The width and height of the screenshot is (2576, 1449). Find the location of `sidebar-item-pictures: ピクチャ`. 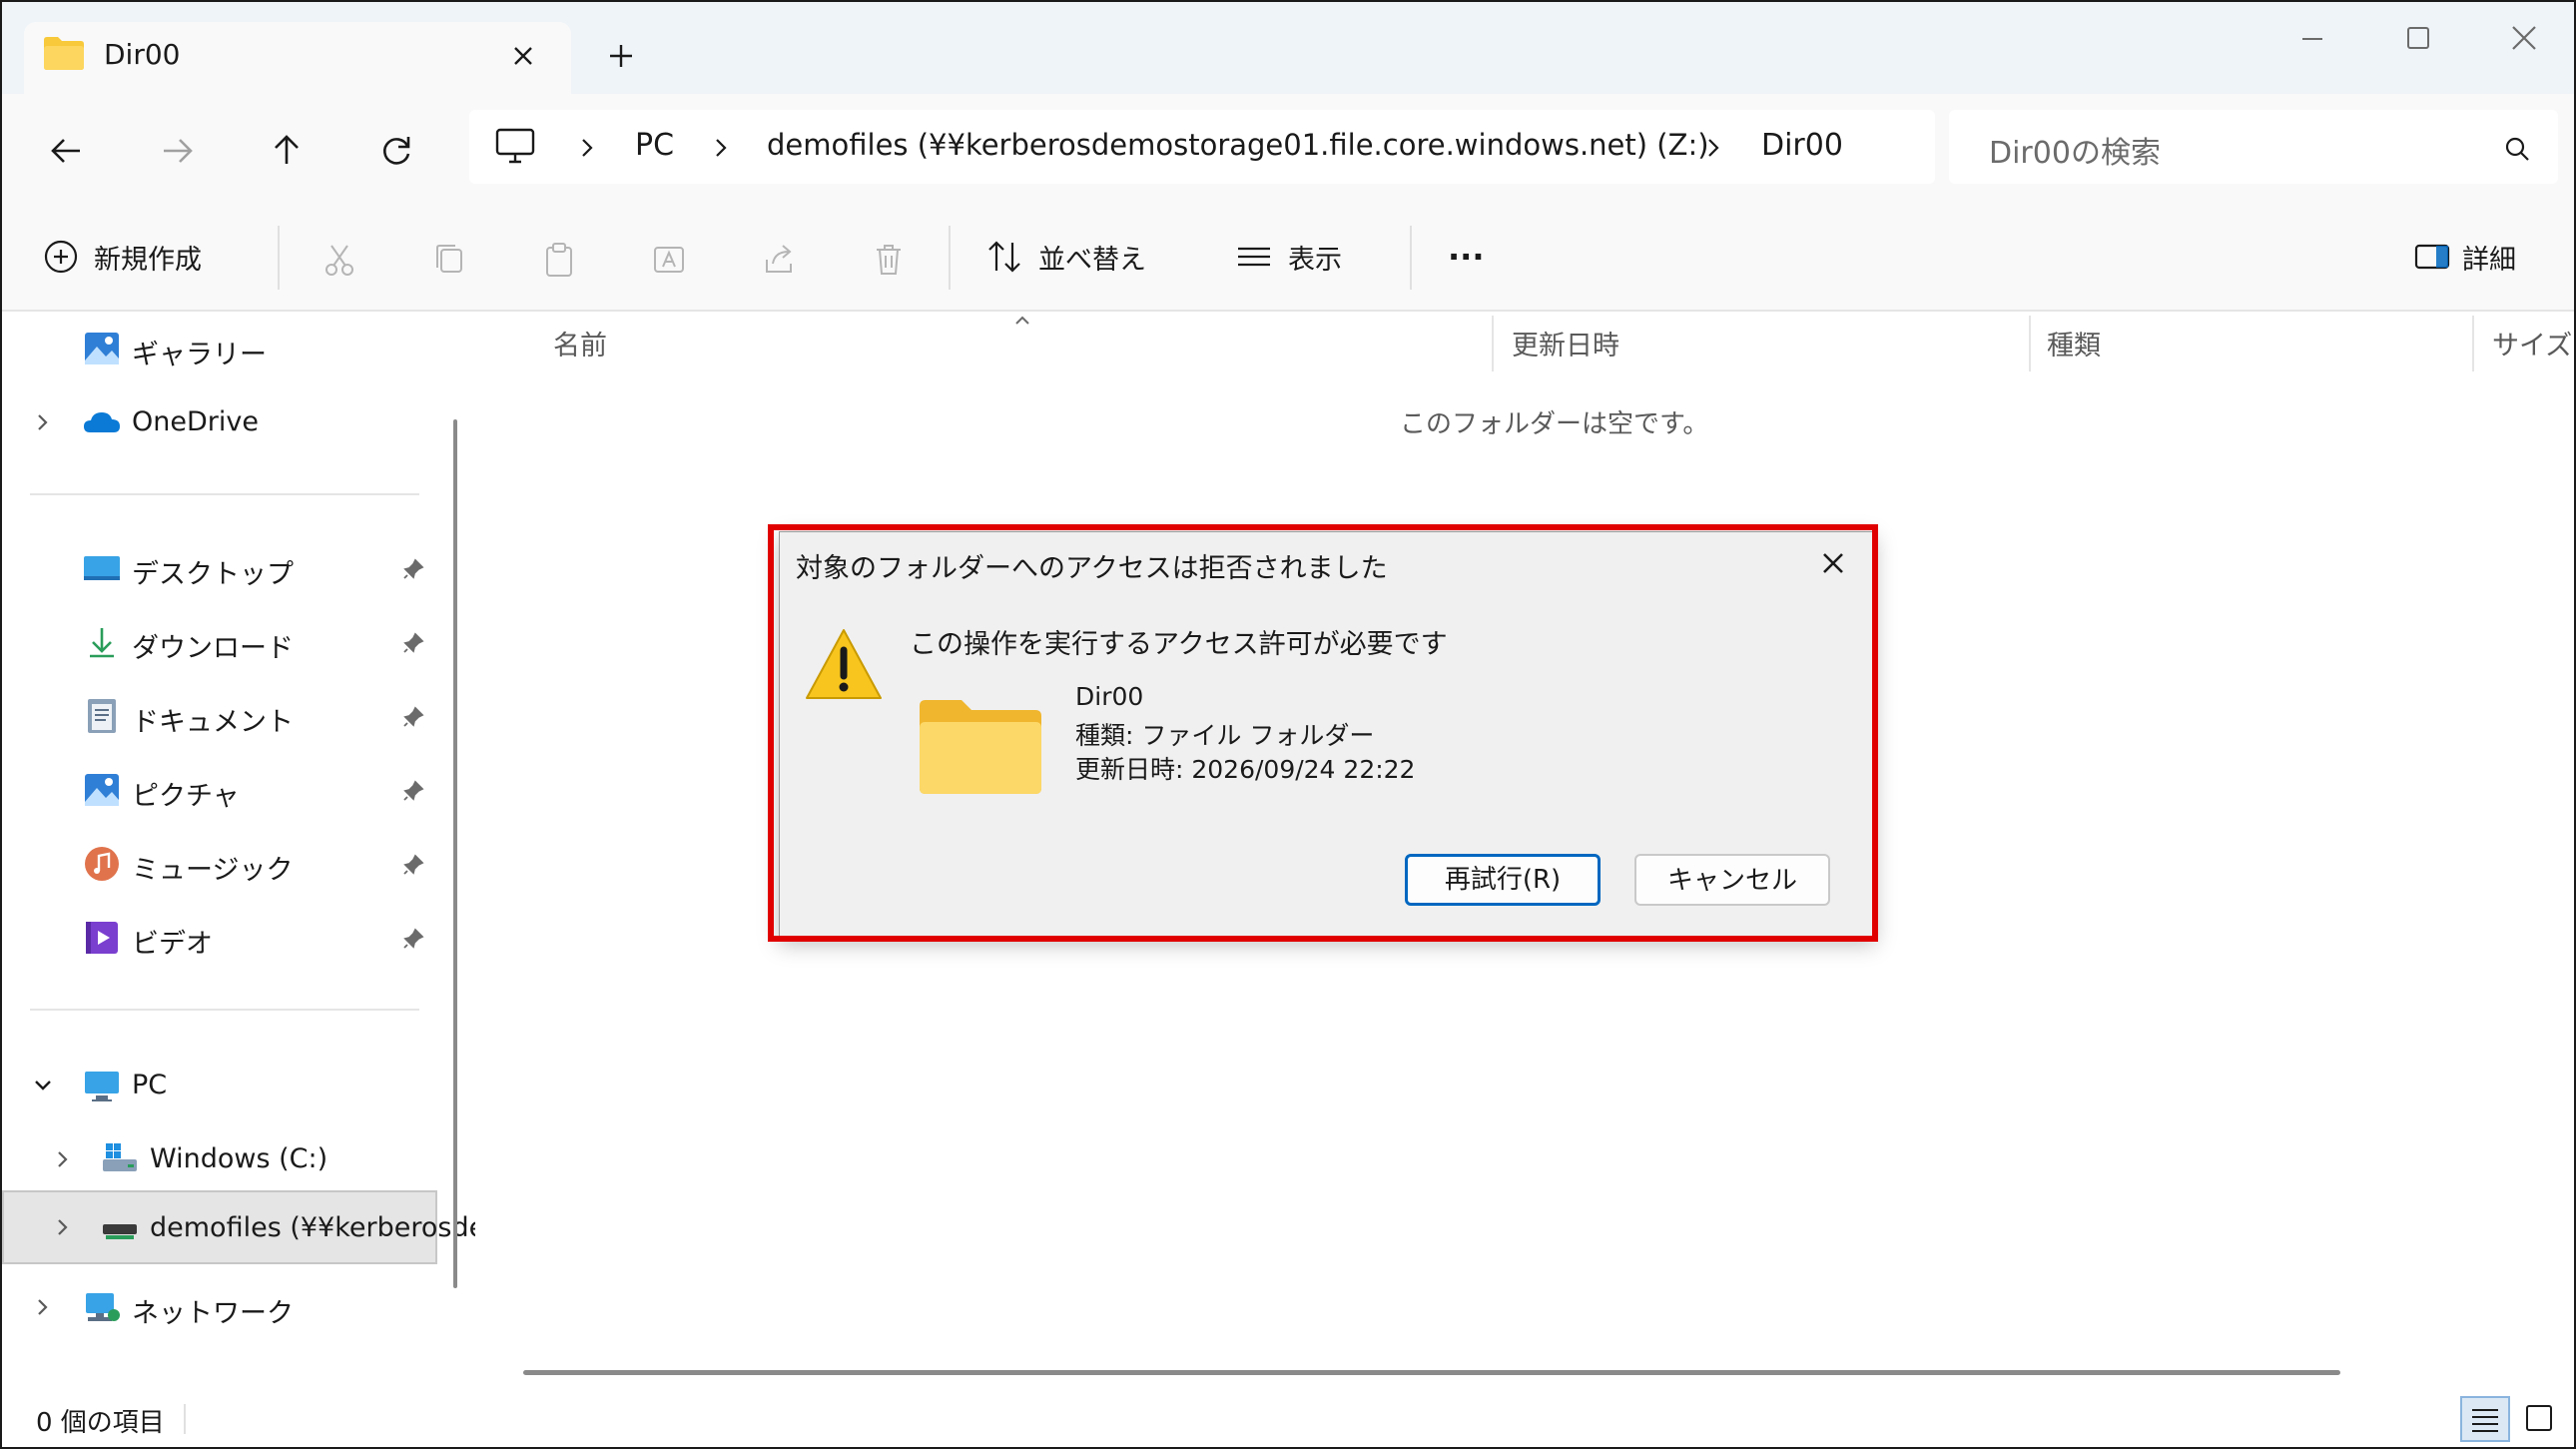

sidebar-item-pictures: ピクチャ is located at coordinates (219, 790).